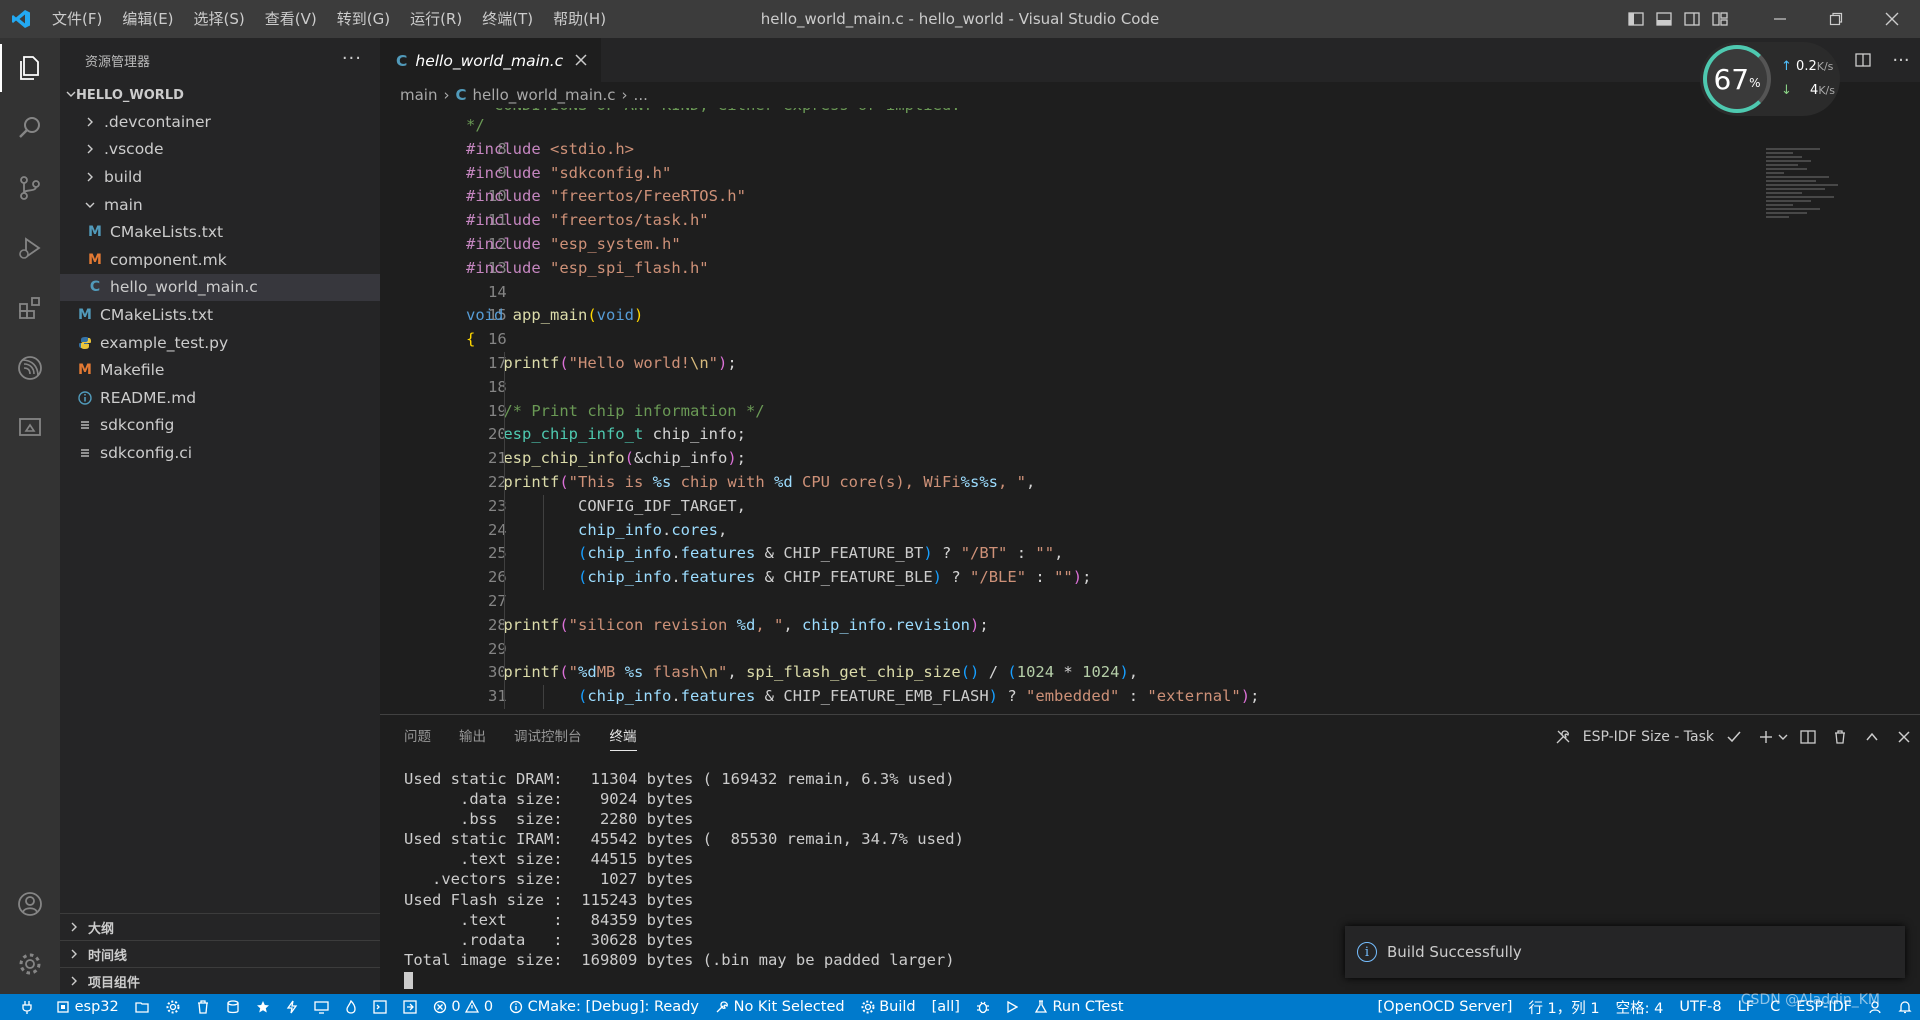 This screenshot has height=1020, width=1920. Describe the element at coordinates (587, 220) in the screenshot. I see `code-text: #include "freertos/task.h"` at that location.